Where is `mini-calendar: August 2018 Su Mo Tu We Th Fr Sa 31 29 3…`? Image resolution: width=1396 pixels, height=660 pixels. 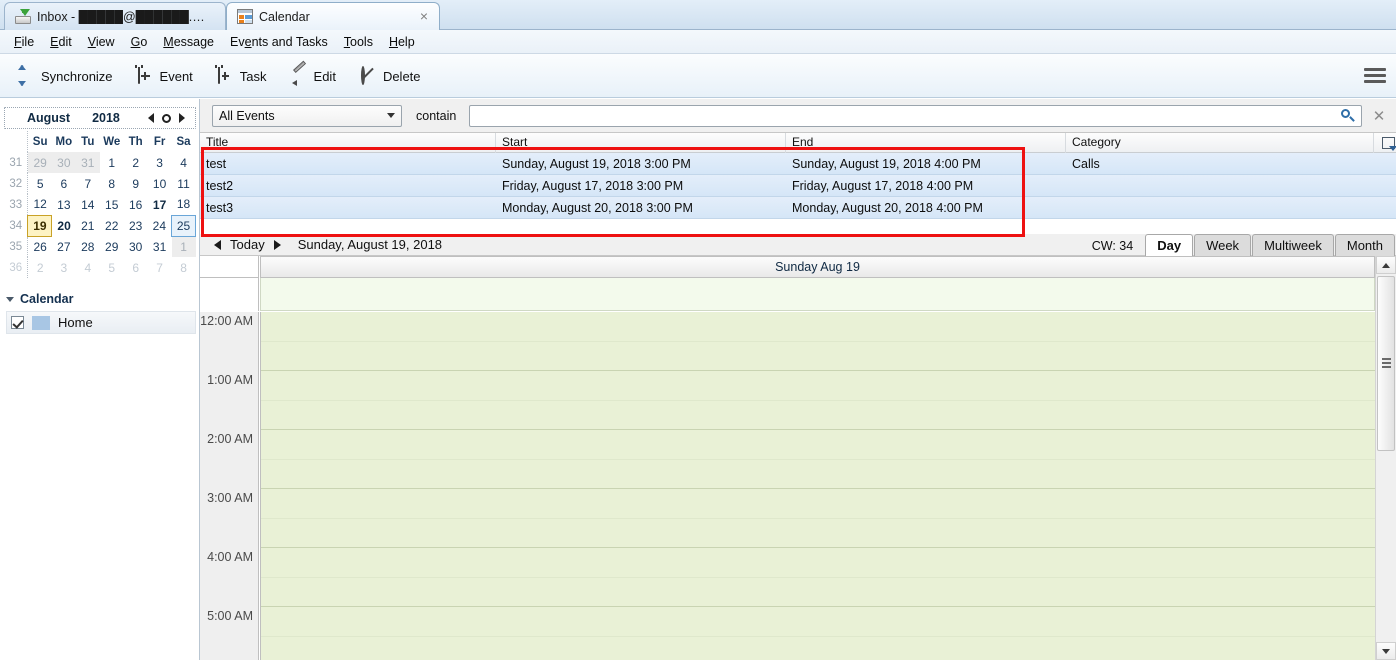 mini-calendar: August 2018 Su Mo Tu We Th Fr Sa 31 29 3… is located at coordinates (100, 192).